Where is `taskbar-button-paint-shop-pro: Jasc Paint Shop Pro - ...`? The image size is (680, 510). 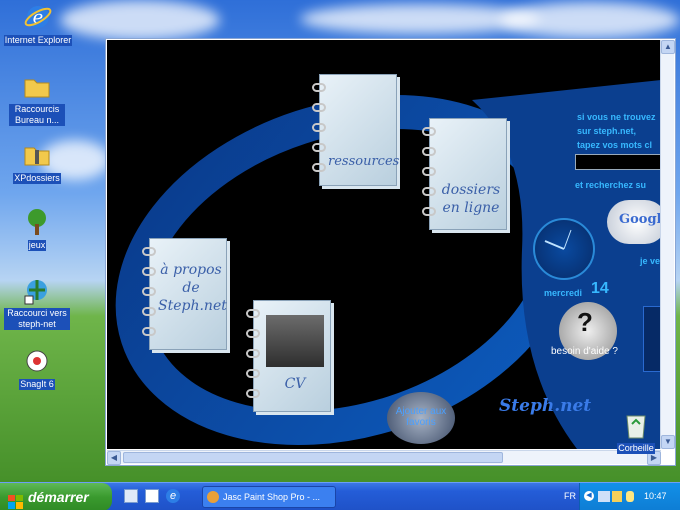
taskbar-button-paint-shop-pro: Jasc Paint Shop Pro - ... is located at coordinates (269, 497).